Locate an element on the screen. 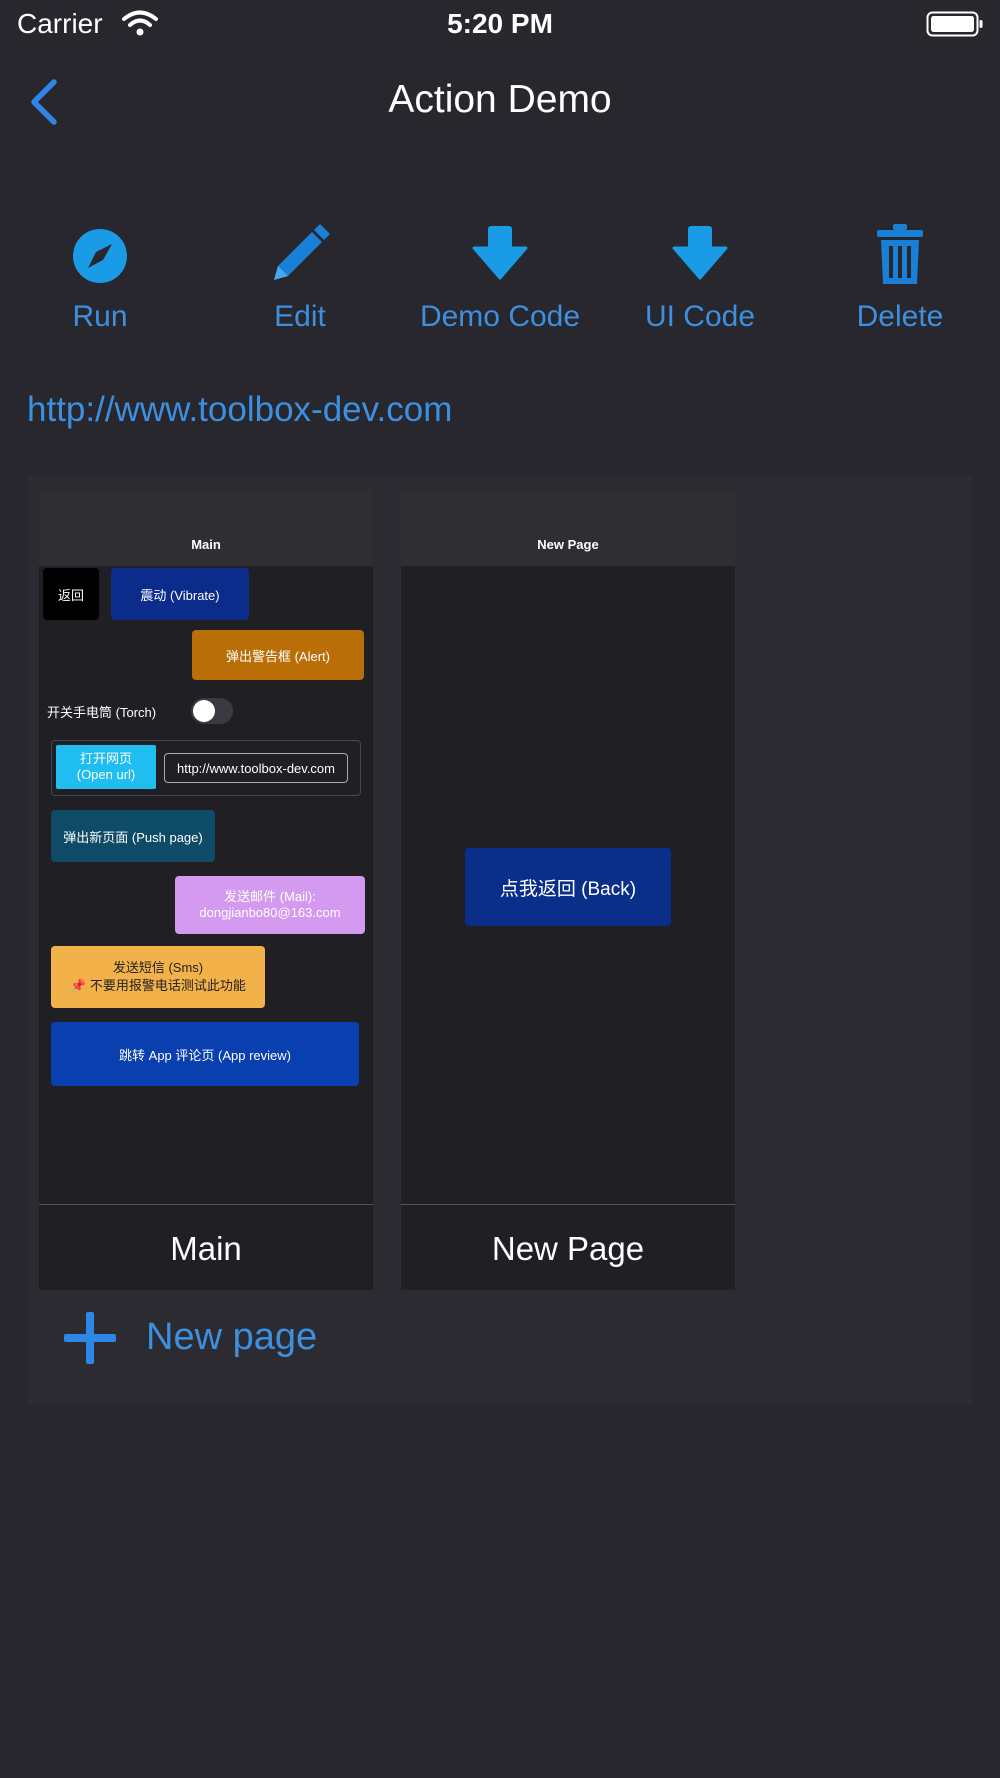 The height and width of the screenshot is (1778, 1000). battery-icon is located at coordinates (955, 26).